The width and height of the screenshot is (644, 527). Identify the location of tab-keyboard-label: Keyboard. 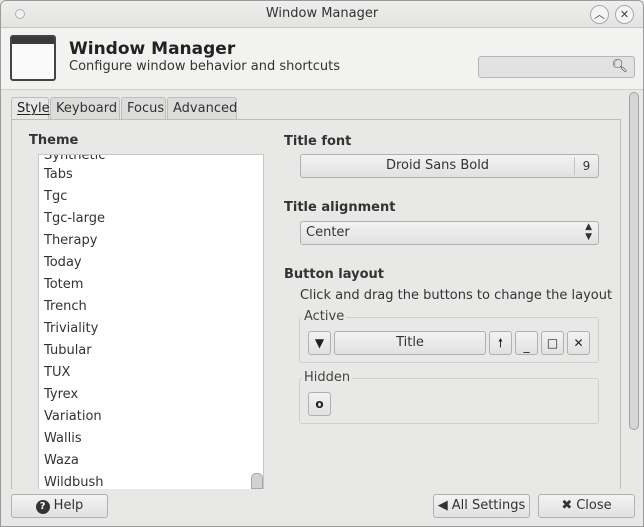
(87, 108).